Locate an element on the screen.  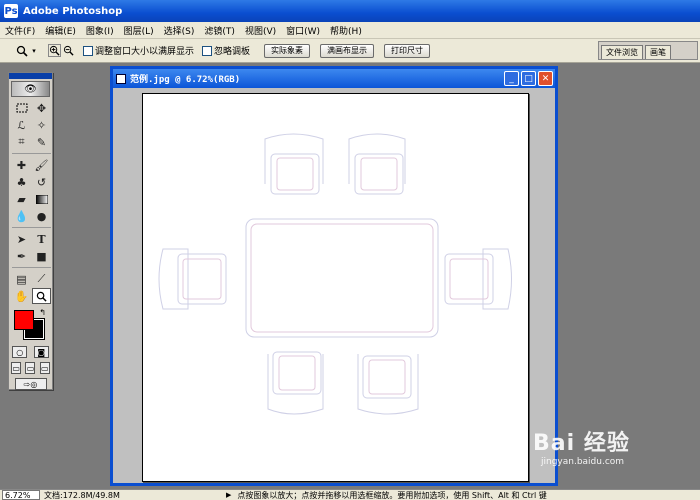
brush-tool-icon: 🖌 is located at coordinates (41, 165).